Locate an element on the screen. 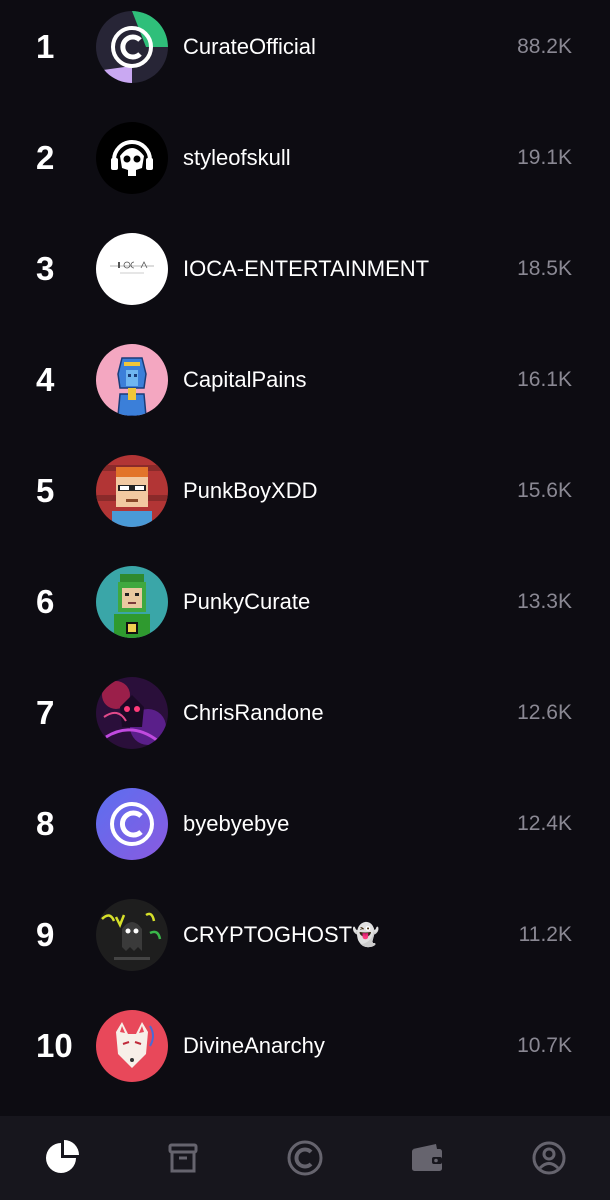 This screenshot has width=610, height=1200. username: CRYPTOGHOST👻 is located at coordinates (308, 935).